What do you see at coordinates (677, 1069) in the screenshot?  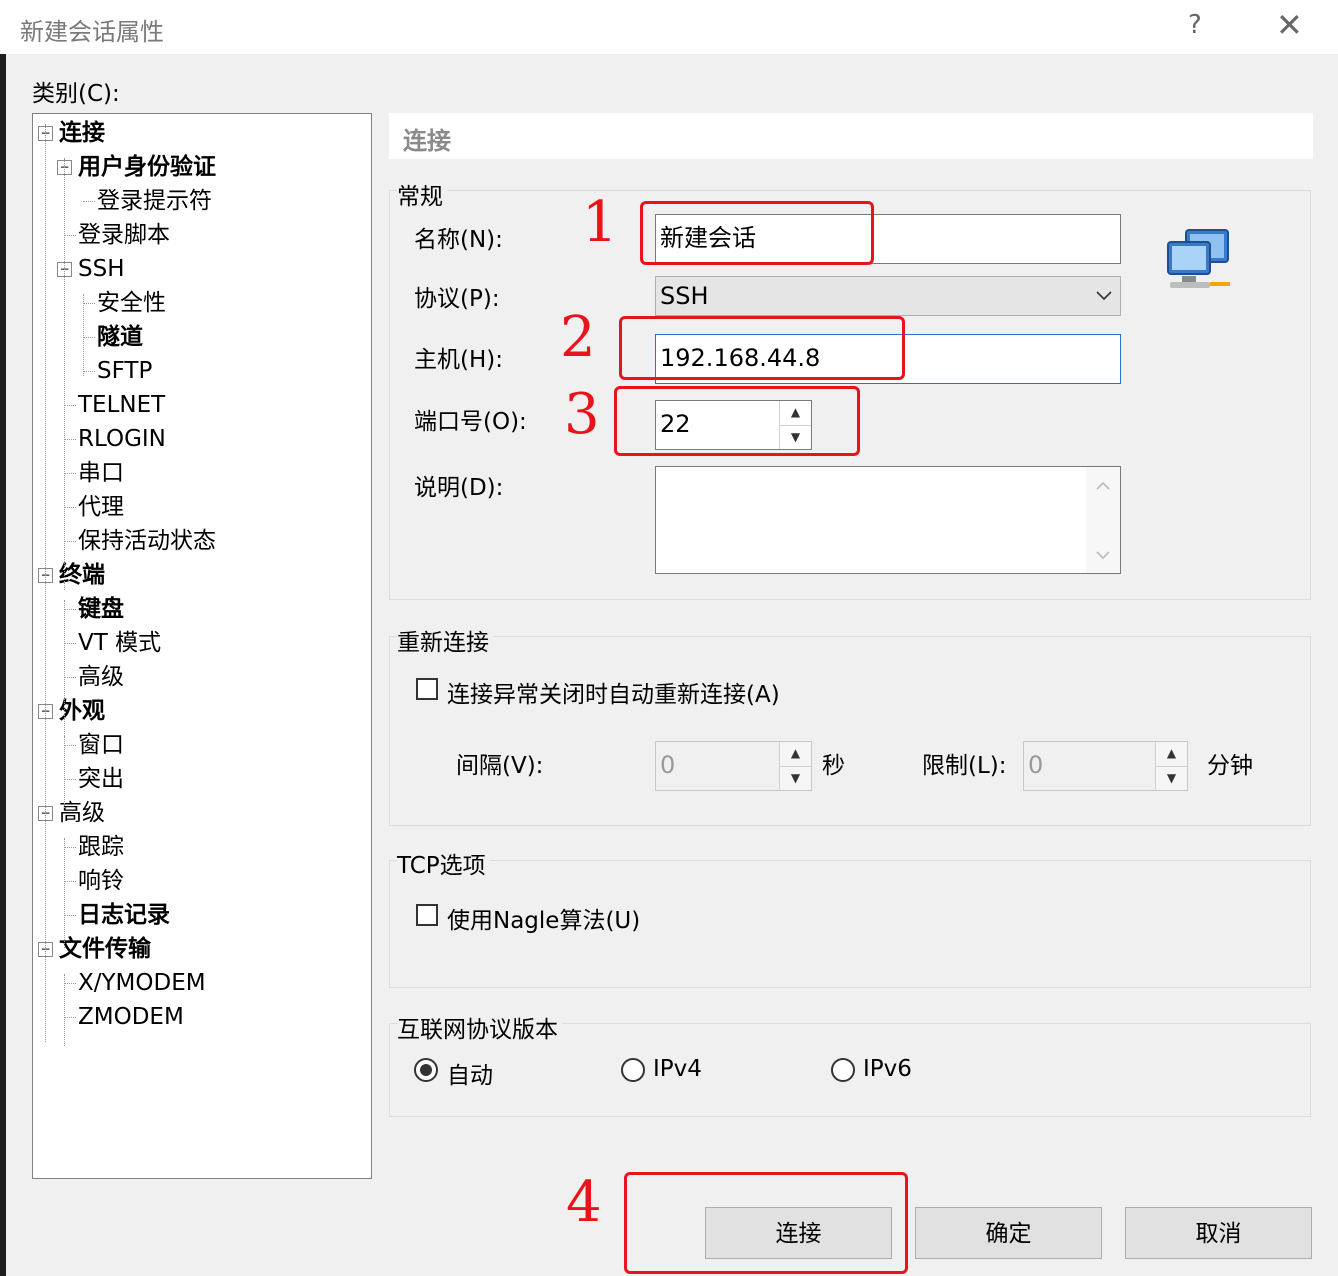 I see `ipv4-label: IPv4` at bounding box center [677, 1069].